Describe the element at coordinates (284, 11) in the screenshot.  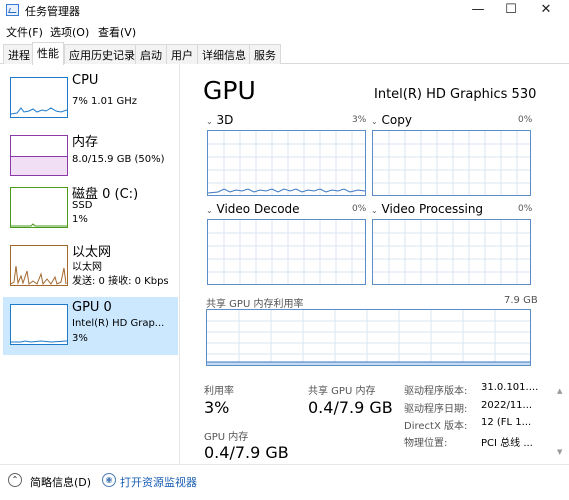
I see `title-bar: 任务管理器 — ☐ ✕` at that location.